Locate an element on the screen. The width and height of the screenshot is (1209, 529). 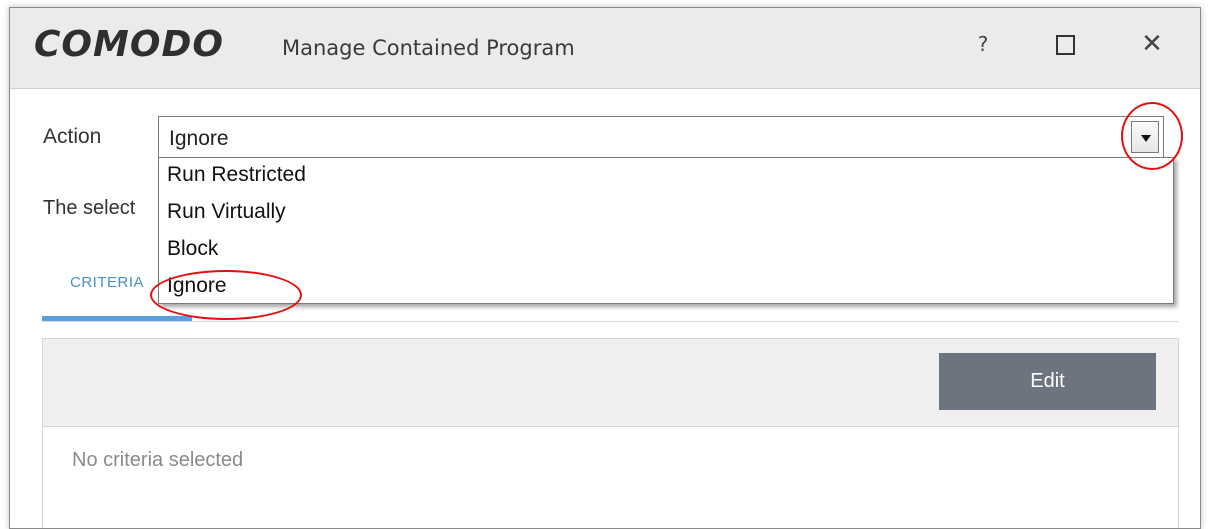
maximize-button is located at coordinates (1064, 44).